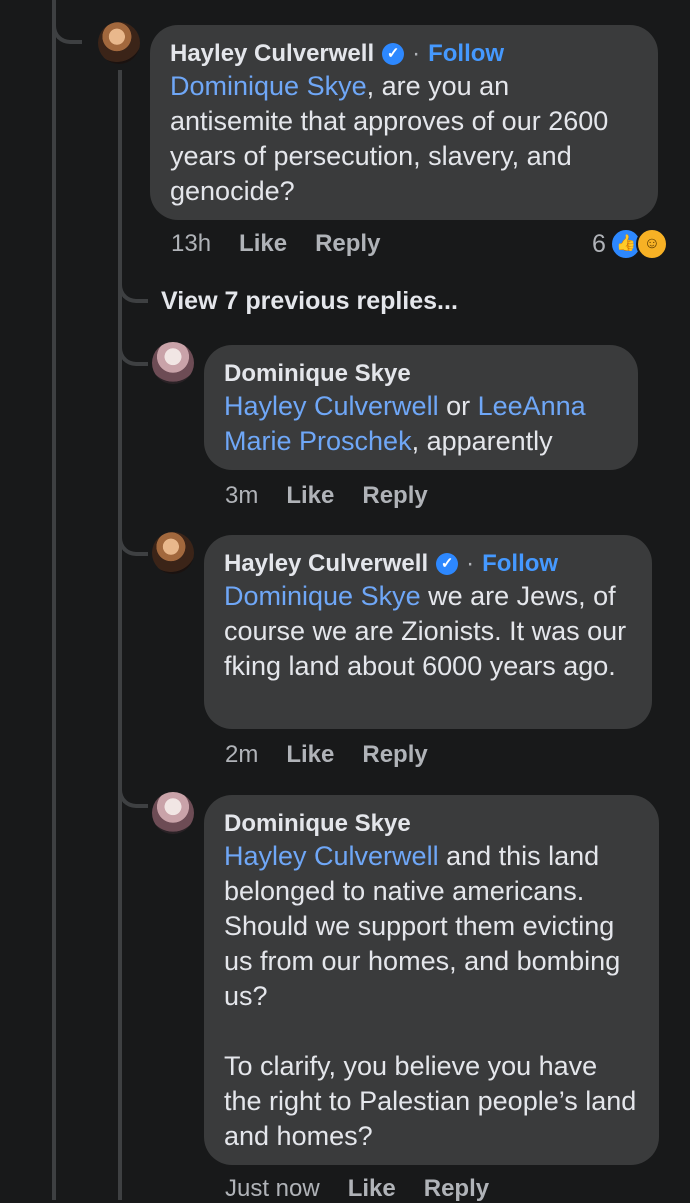  I want to click on comment-actions: 13h Like Reply, so click(275, 244).